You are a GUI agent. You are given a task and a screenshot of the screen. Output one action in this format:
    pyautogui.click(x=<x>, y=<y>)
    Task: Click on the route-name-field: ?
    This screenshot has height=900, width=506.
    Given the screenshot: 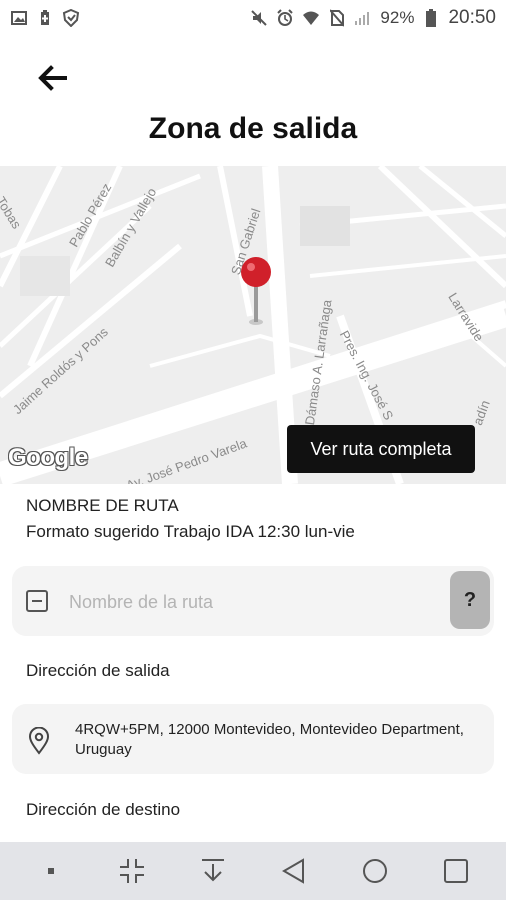 What is the action you would take?
    pyautogui.click(x=253, y=601)
    